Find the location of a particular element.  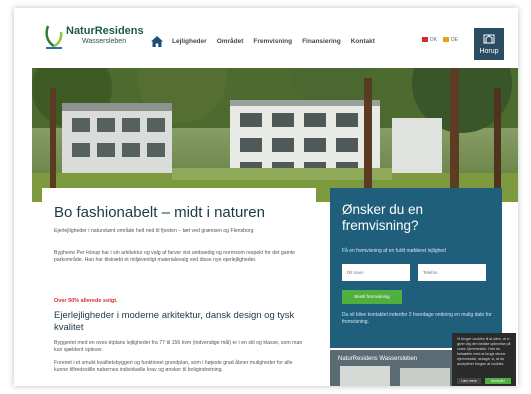

logo-sub: Wassersleben is located at coordinates (104, 41).